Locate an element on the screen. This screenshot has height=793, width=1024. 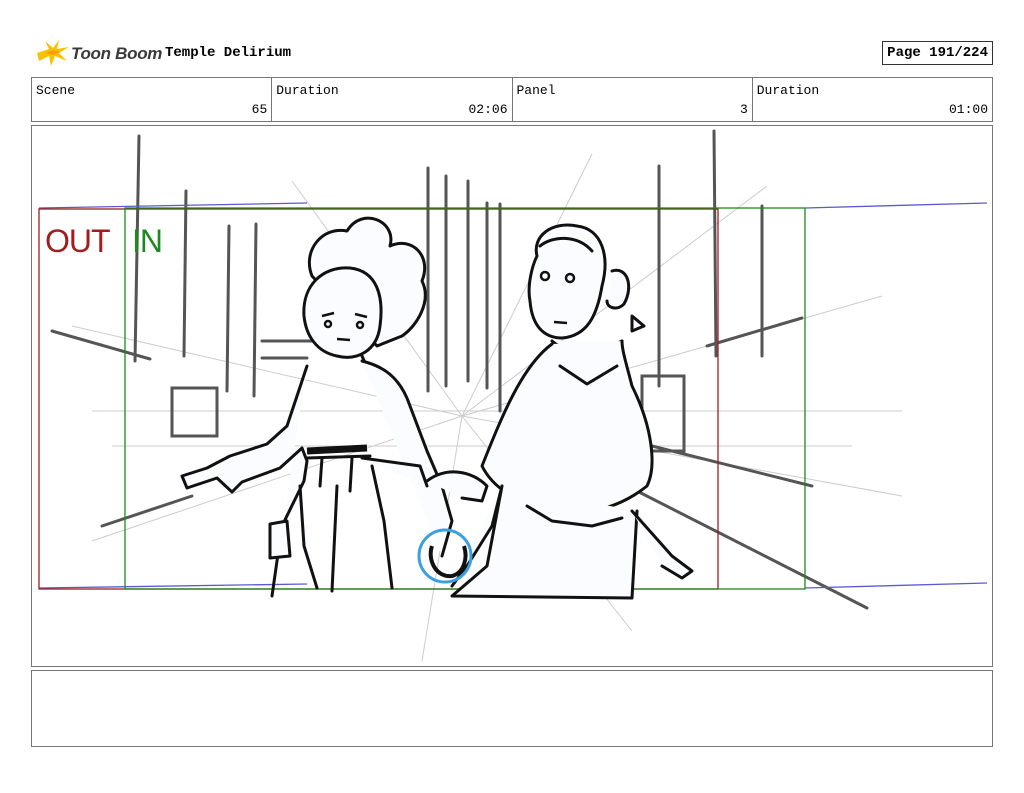
panel-duration-value: 01:00 is located at coordinates (968, 109).